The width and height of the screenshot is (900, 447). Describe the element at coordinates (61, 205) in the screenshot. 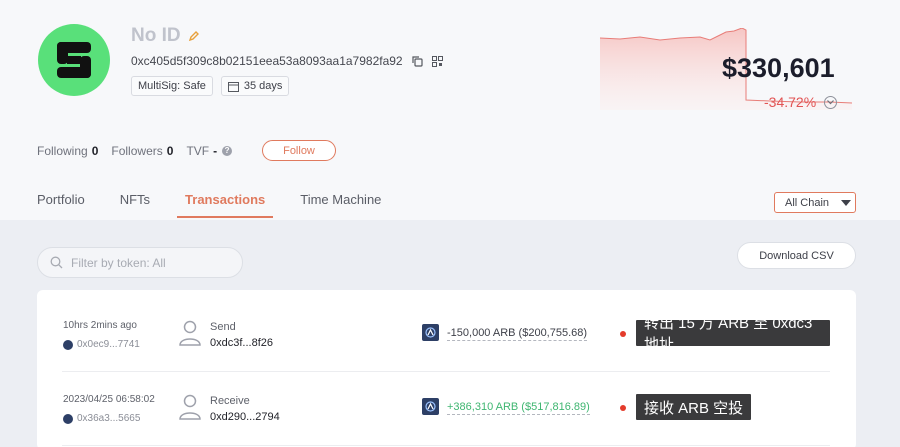

I see `tab-portfolio: Portfolio` at that location.